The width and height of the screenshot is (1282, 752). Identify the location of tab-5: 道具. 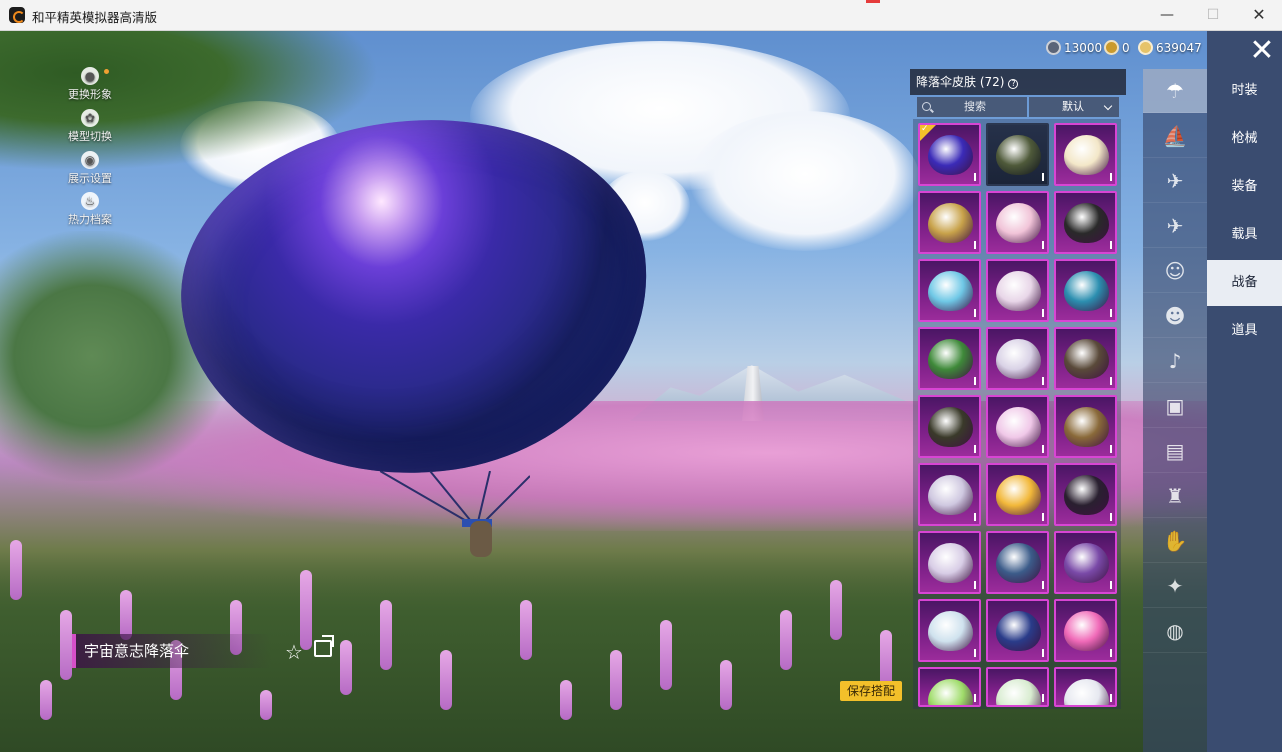
(1244, 331).